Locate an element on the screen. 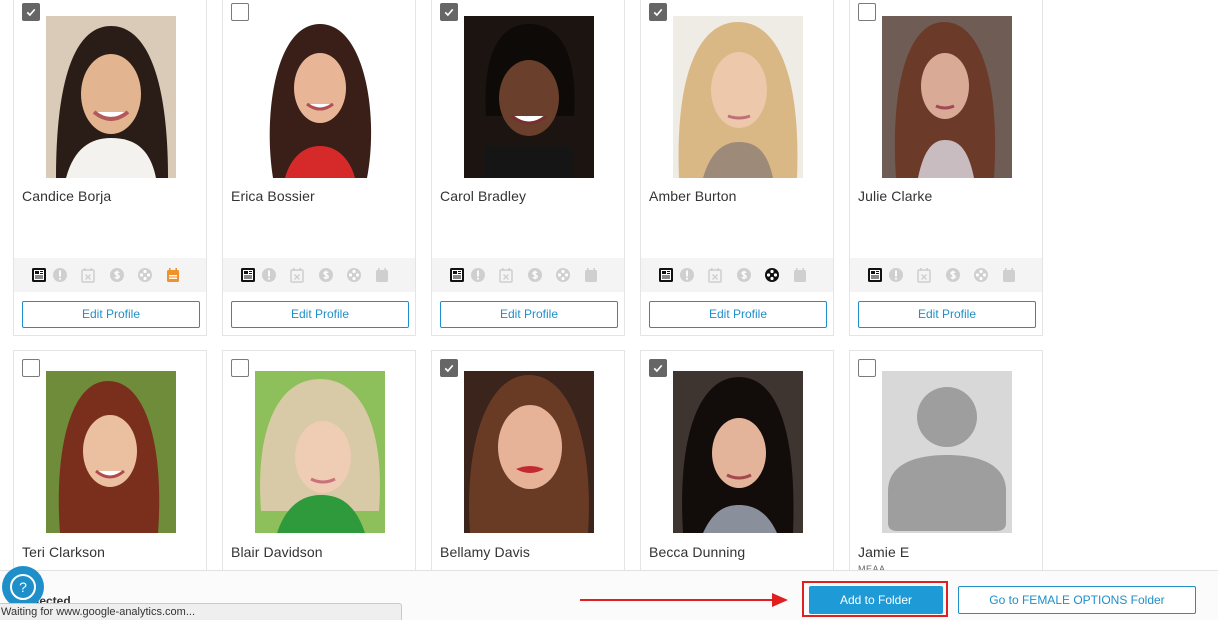 Image resolution: width=1218 pixels, height=620 pixels. placeholder-avatar is located at coordinates (947, 452).